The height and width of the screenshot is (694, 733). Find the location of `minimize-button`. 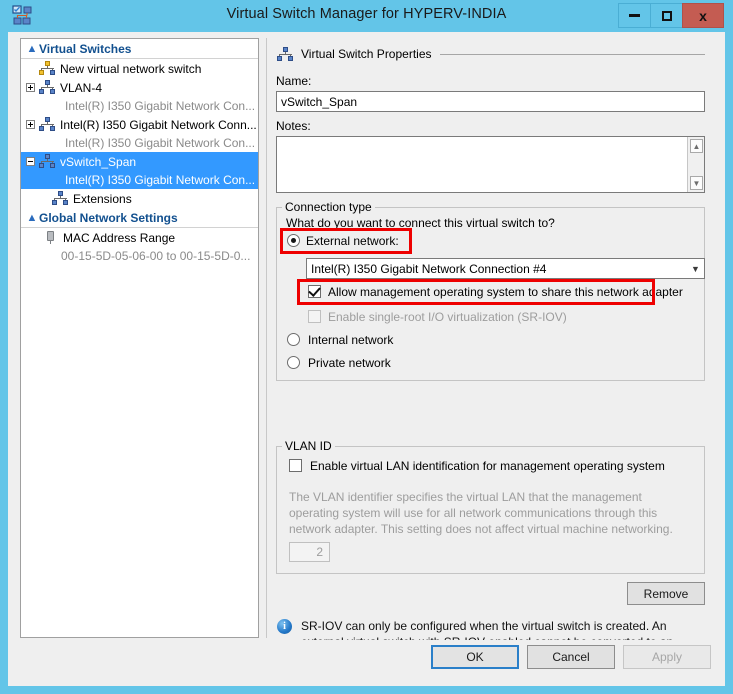

minimize-button is located at coordinates (634, 15).